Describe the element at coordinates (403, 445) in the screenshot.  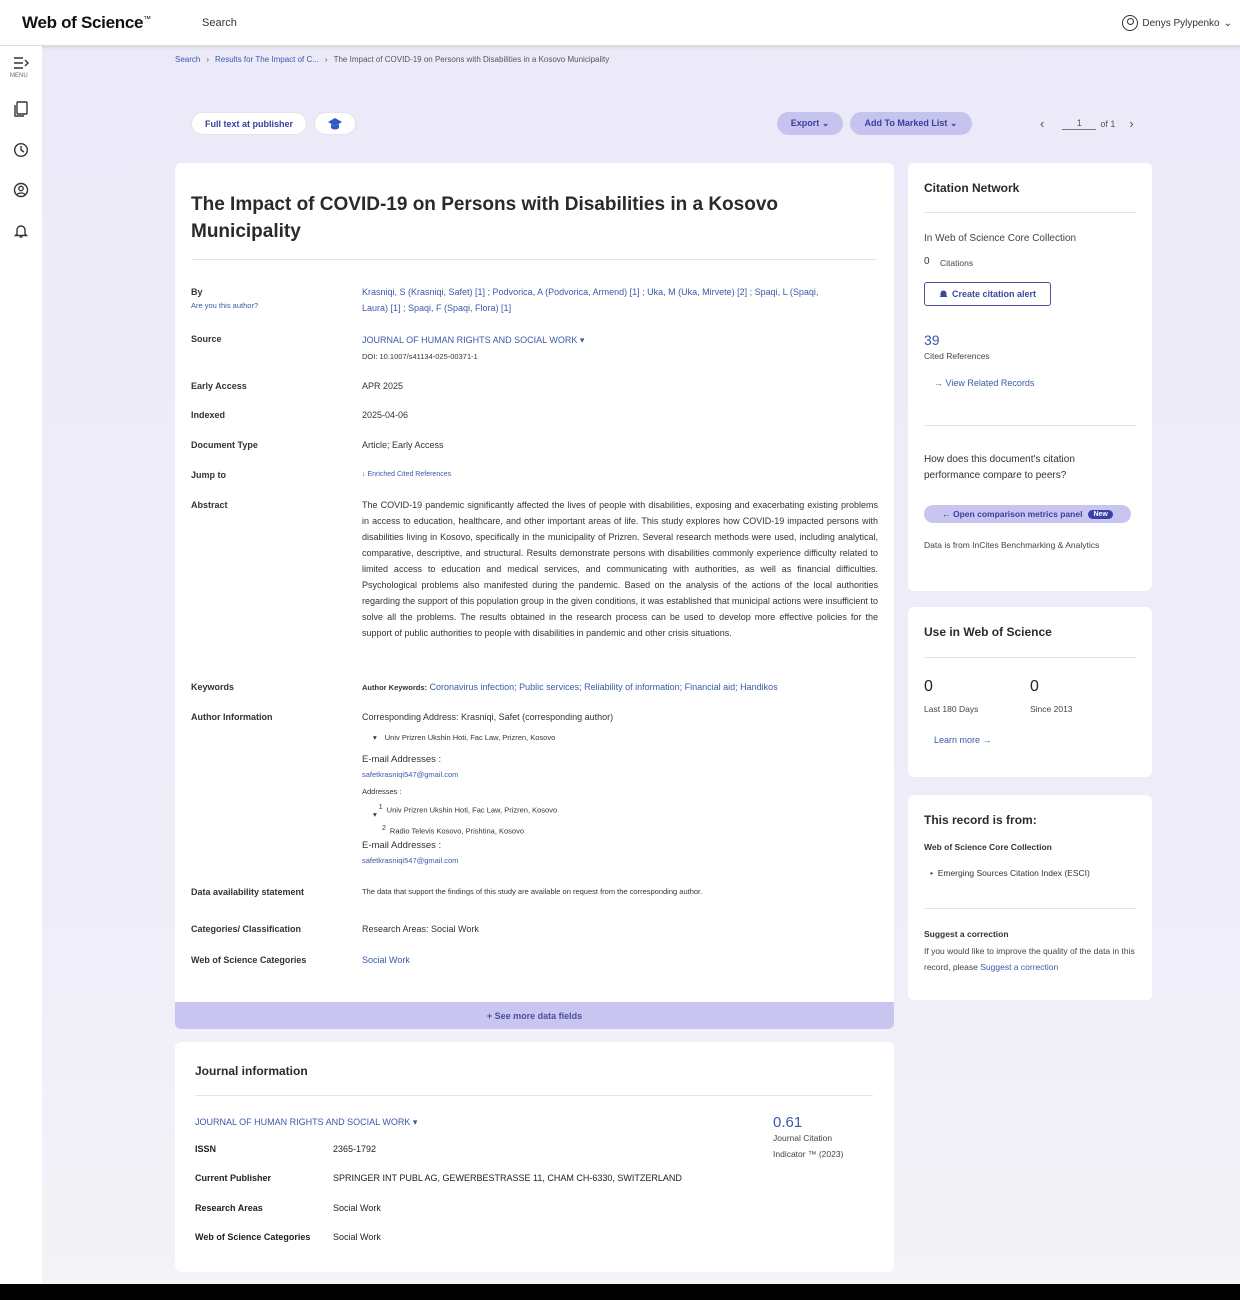
I see `document-type-value: Article; Early Access` at that location.